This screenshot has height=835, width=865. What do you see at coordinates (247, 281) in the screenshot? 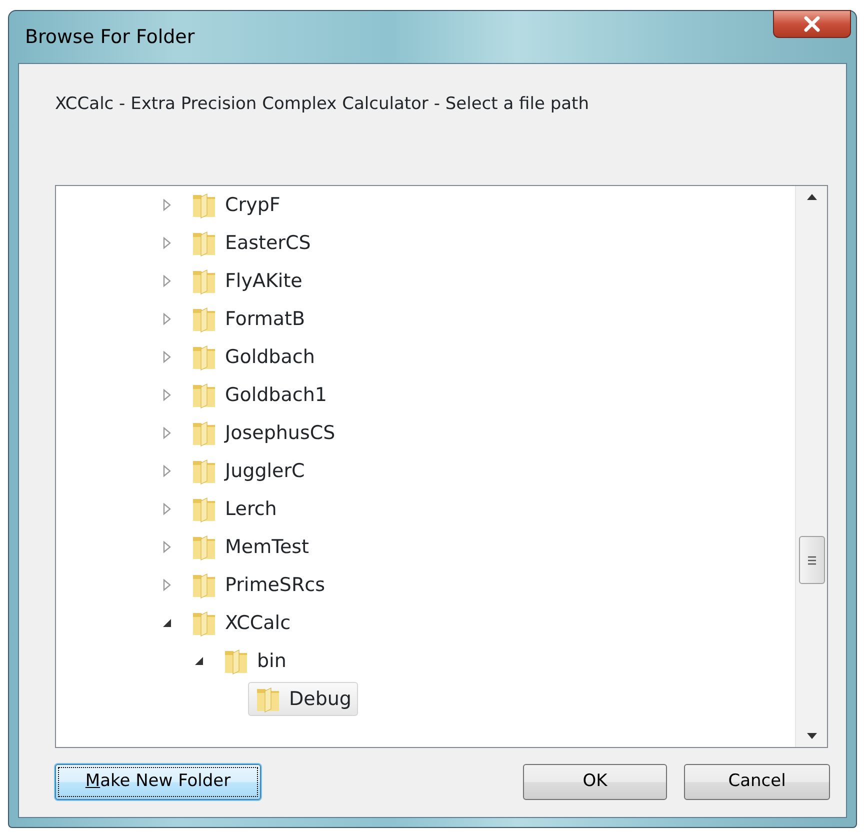
I see `tree-item: FlyAKite` at bounding box center [247, 281].